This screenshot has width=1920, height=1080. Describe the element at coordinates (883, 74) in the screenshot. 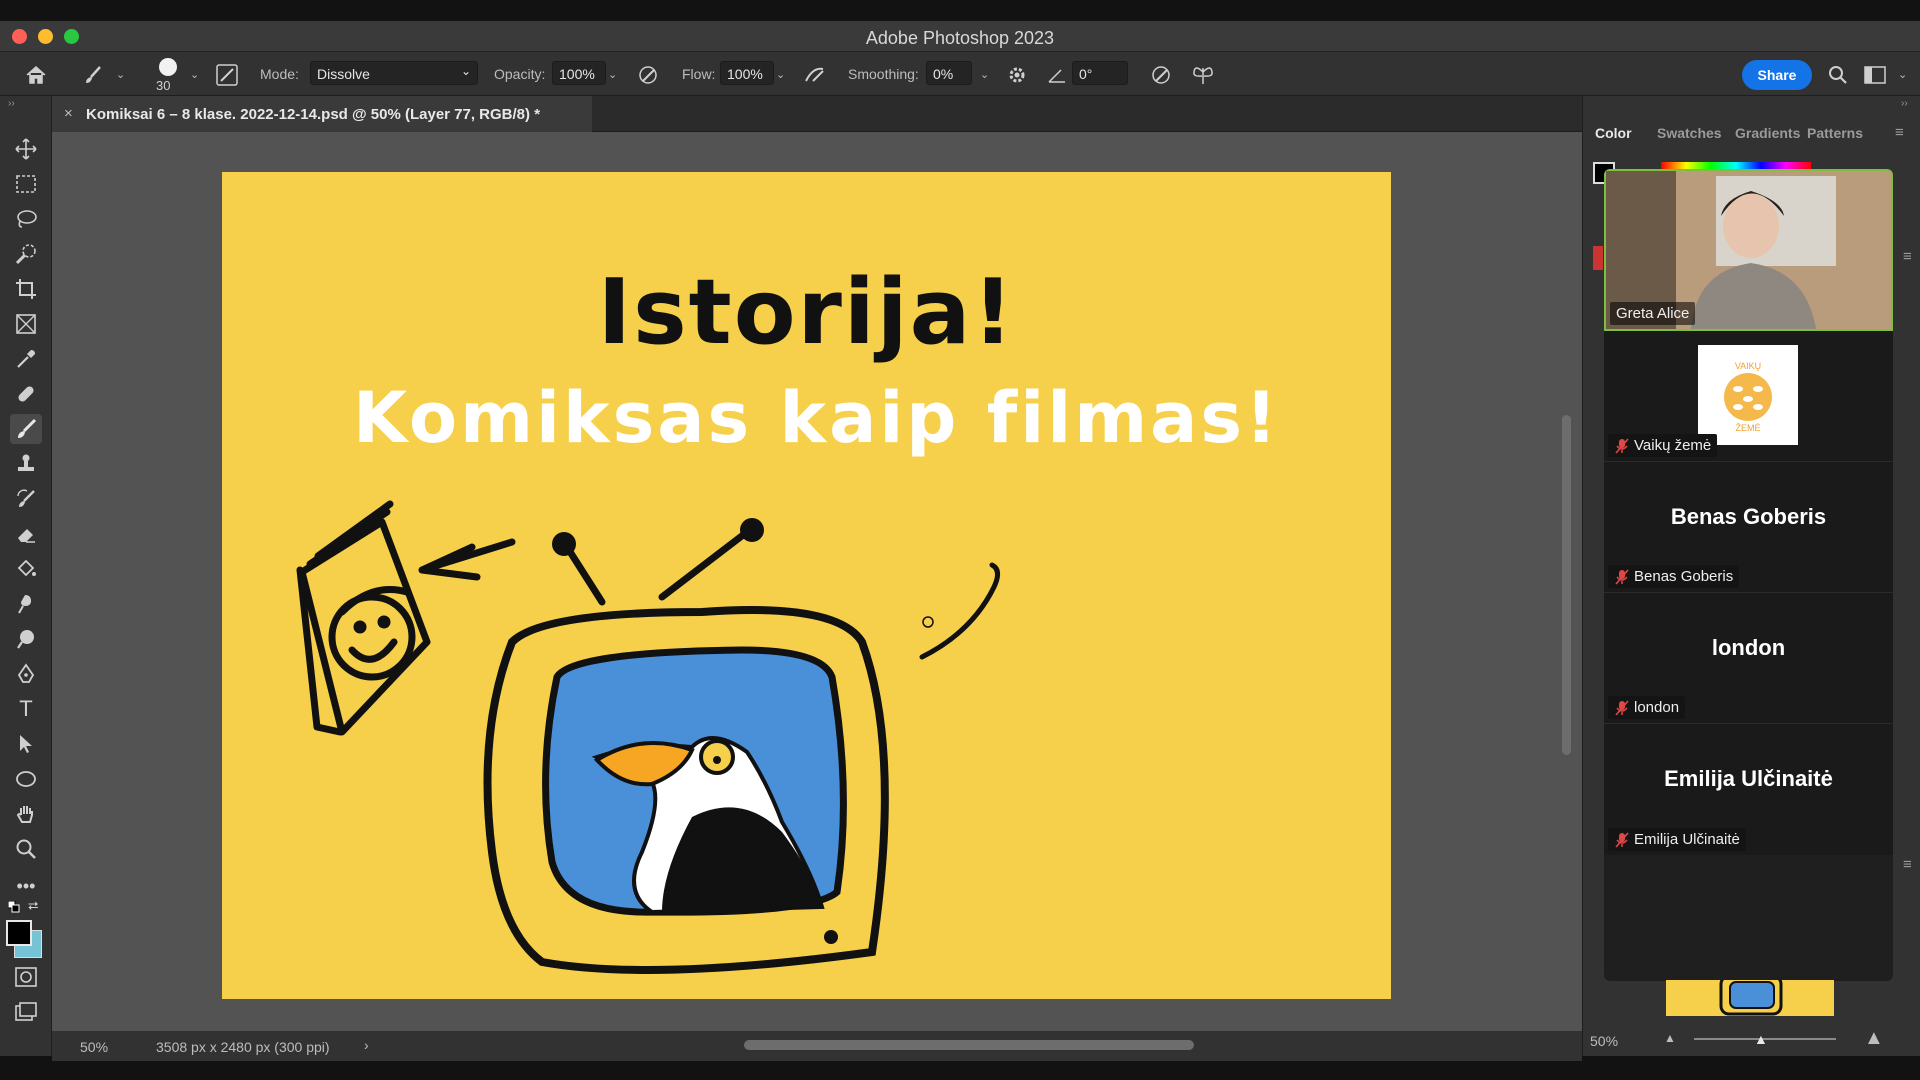

I see `smoothing-label: Smoothing:` at that location.